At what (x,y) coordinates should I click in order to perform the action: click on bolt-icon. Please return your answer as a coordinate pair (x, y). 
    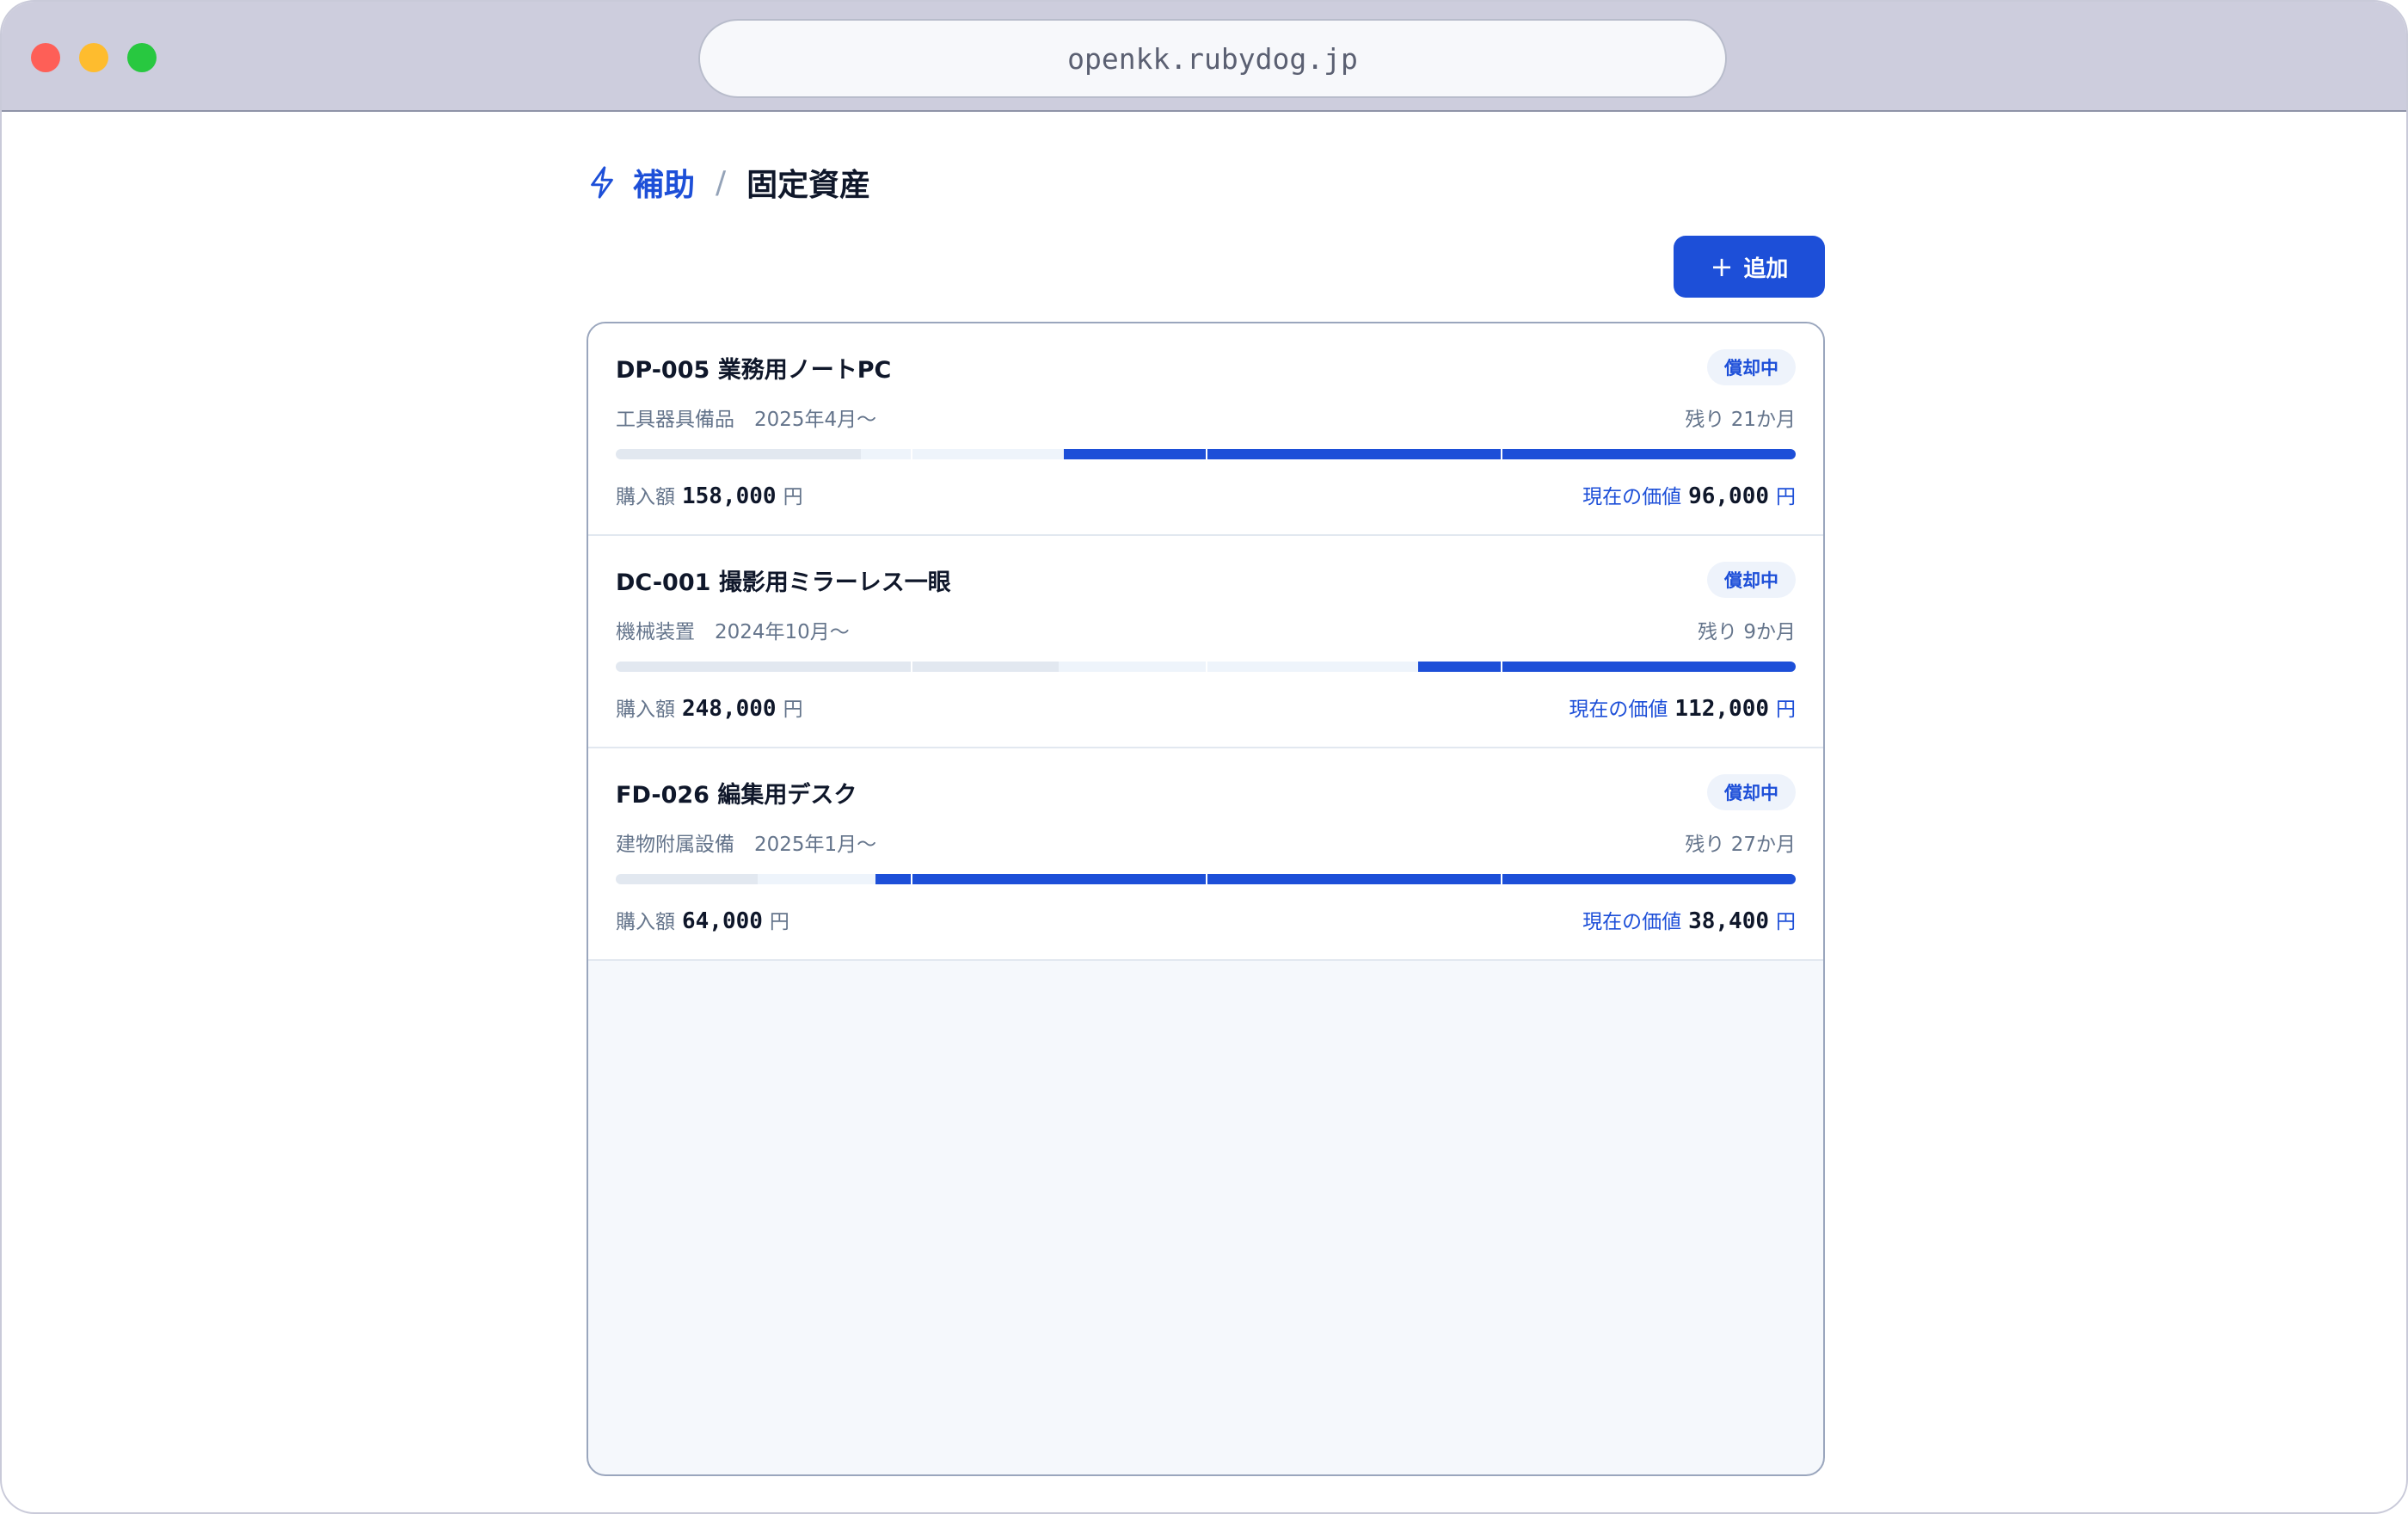
    Looking at the image, I should click on (602, 182).